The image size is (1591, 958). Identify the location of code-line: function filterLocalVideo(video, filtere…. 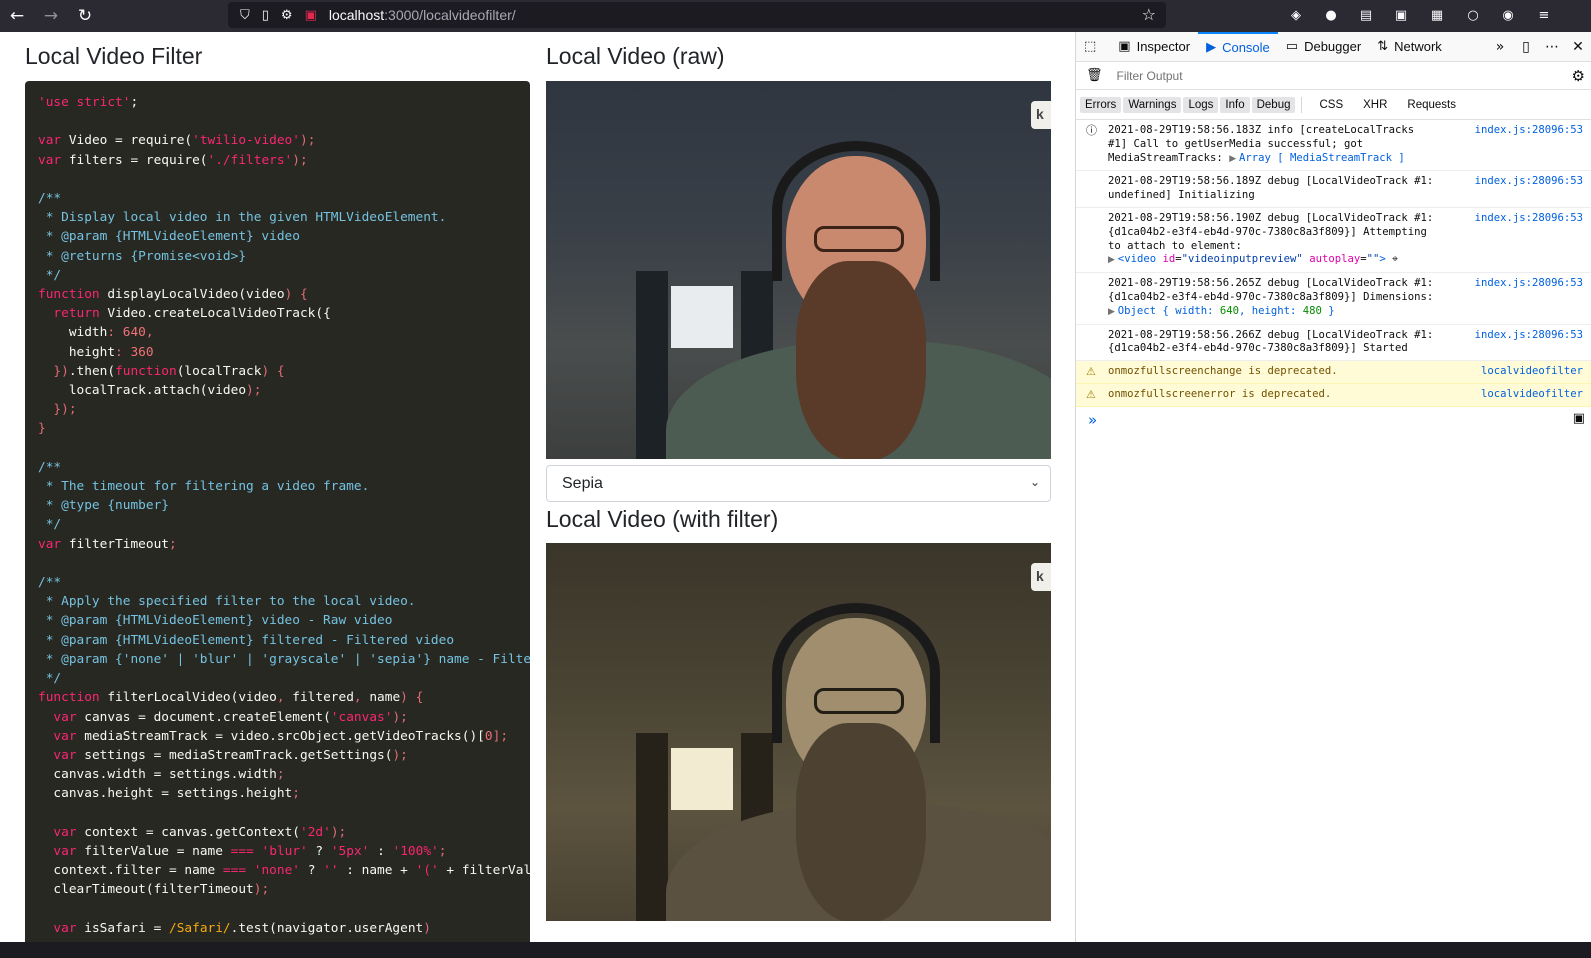
(231, 698).